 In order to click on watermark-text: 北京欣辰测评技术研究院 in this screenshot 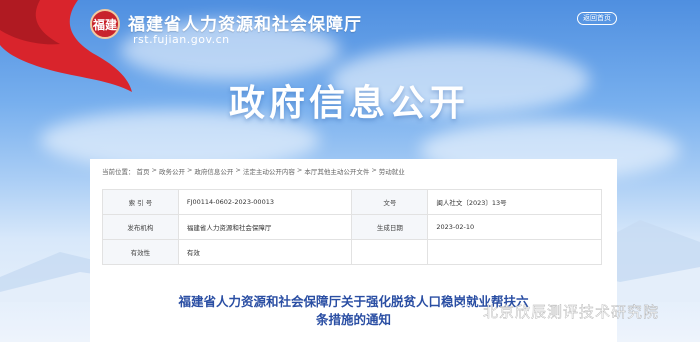, I will do `click(571, 312)`.